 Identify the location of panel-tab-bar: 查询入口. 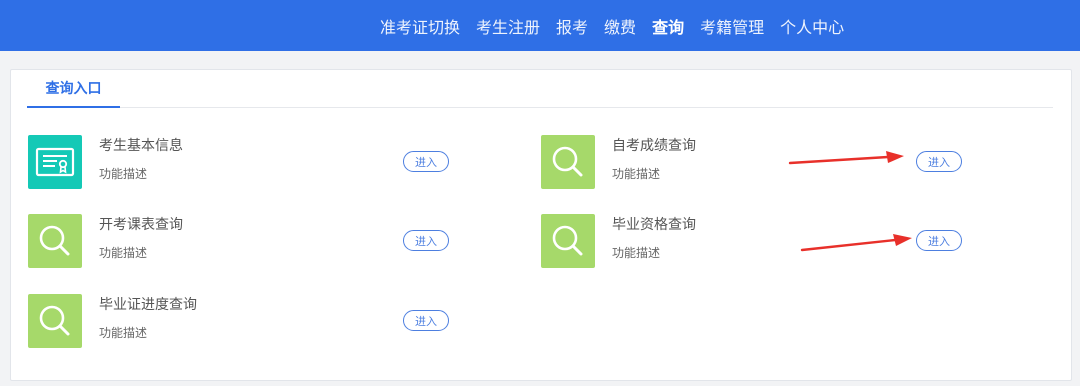
(540, 89).